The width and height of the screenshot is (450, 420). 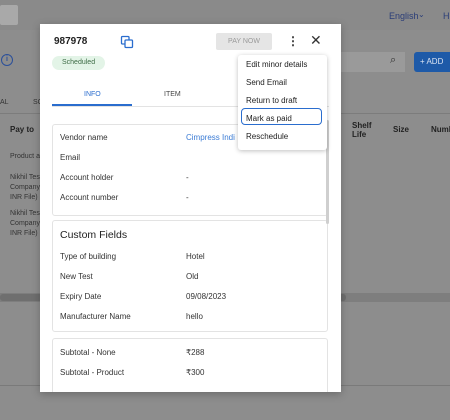 What do you see at coordinates (432, 62) in the screenshot?
I see `add-button: + ADD` at bounding box center [432, 62].